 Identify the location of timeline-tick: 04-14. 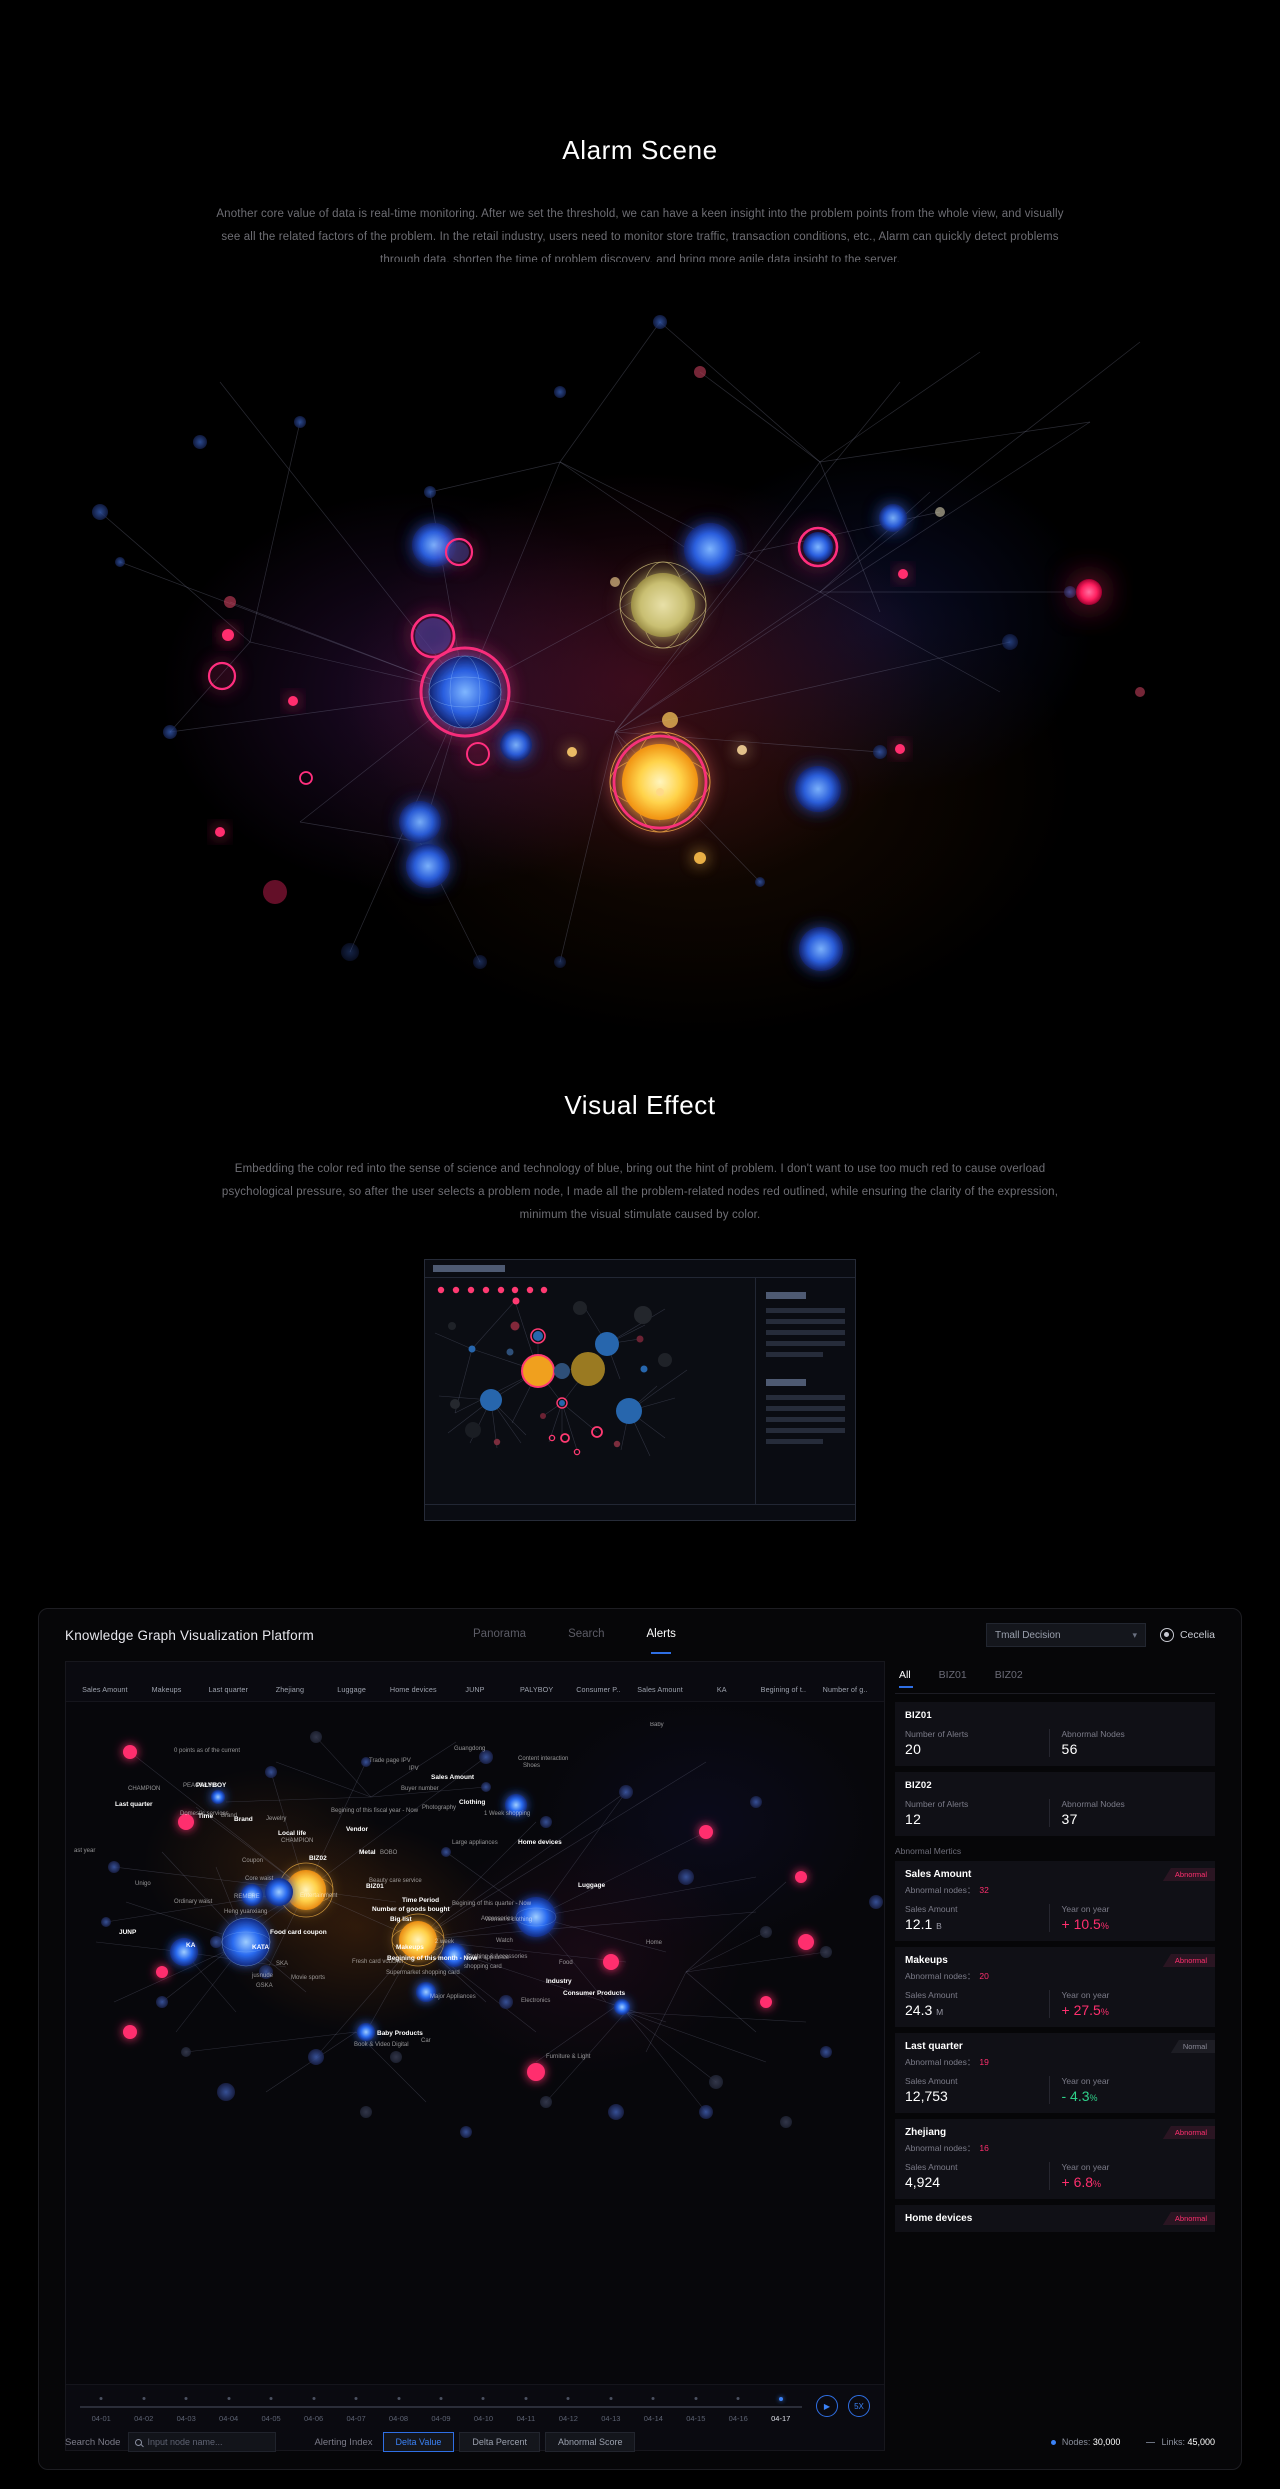
(653, 2410).